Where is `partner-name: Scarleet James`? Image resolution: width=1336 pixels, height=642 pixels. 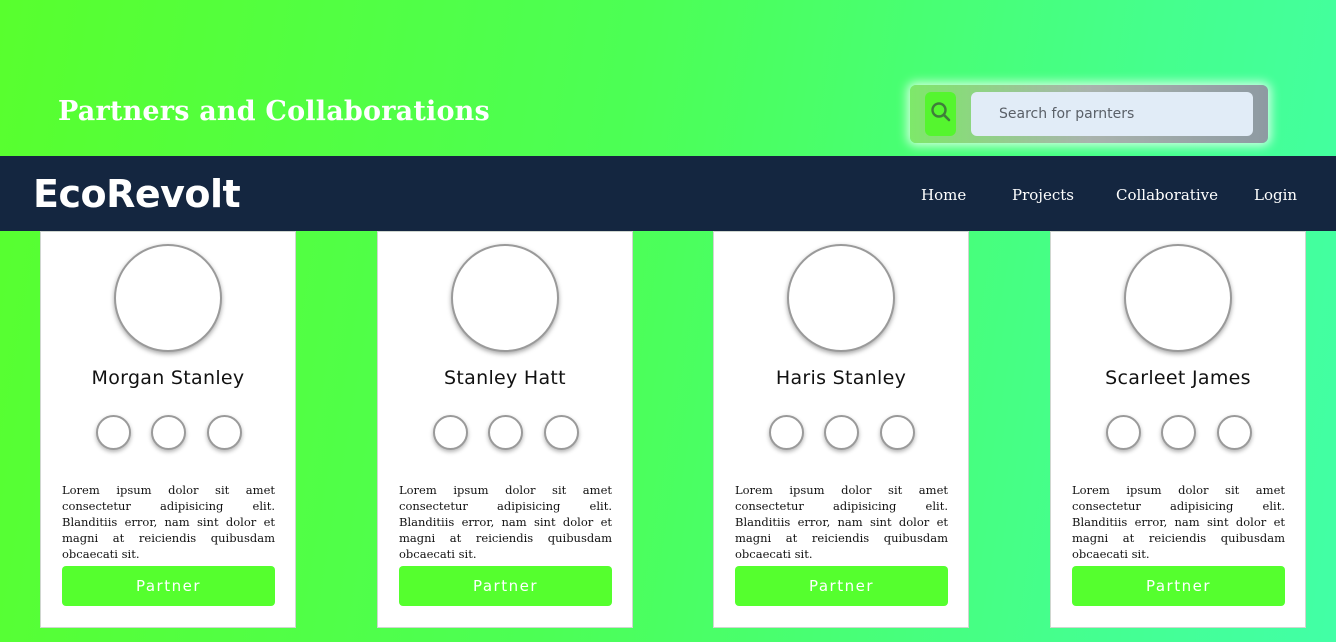
partner-name: Scarleet James is located at coordinates (1178, 378).